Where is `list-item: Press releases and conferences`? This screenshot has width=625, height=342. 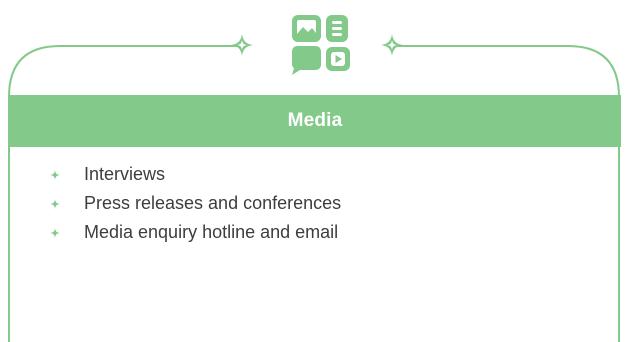 list-item: Press releases and conferences is located at coordinates (195, 203).